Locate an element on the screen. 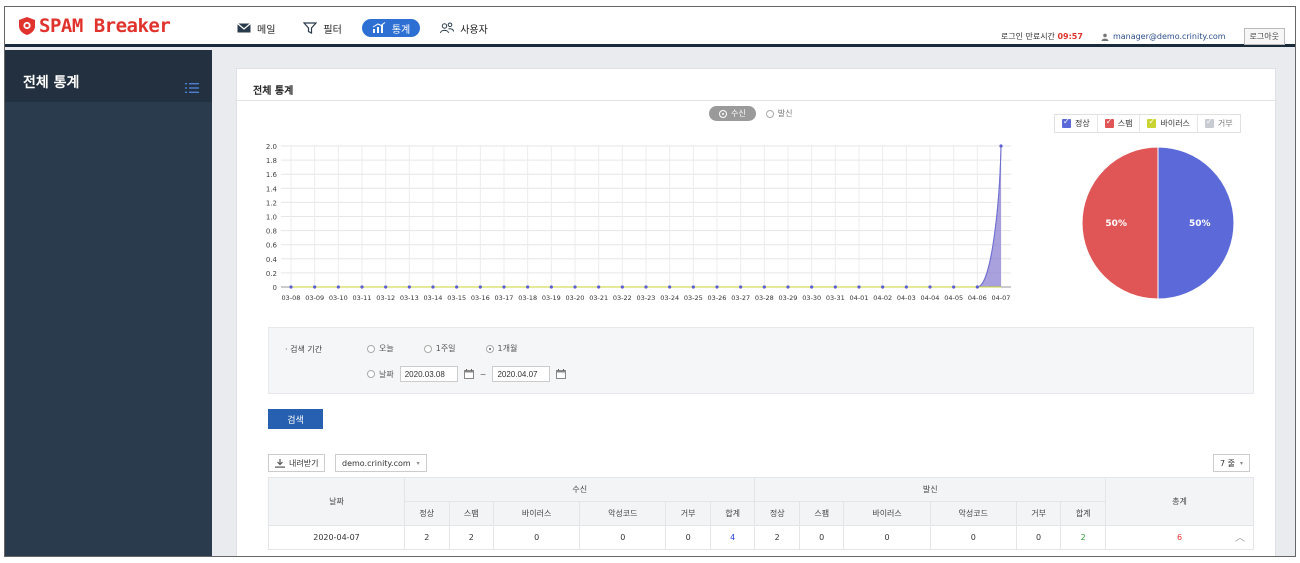 The image size is (1300, 563). date-from-input is located at coordinates (428, 374).